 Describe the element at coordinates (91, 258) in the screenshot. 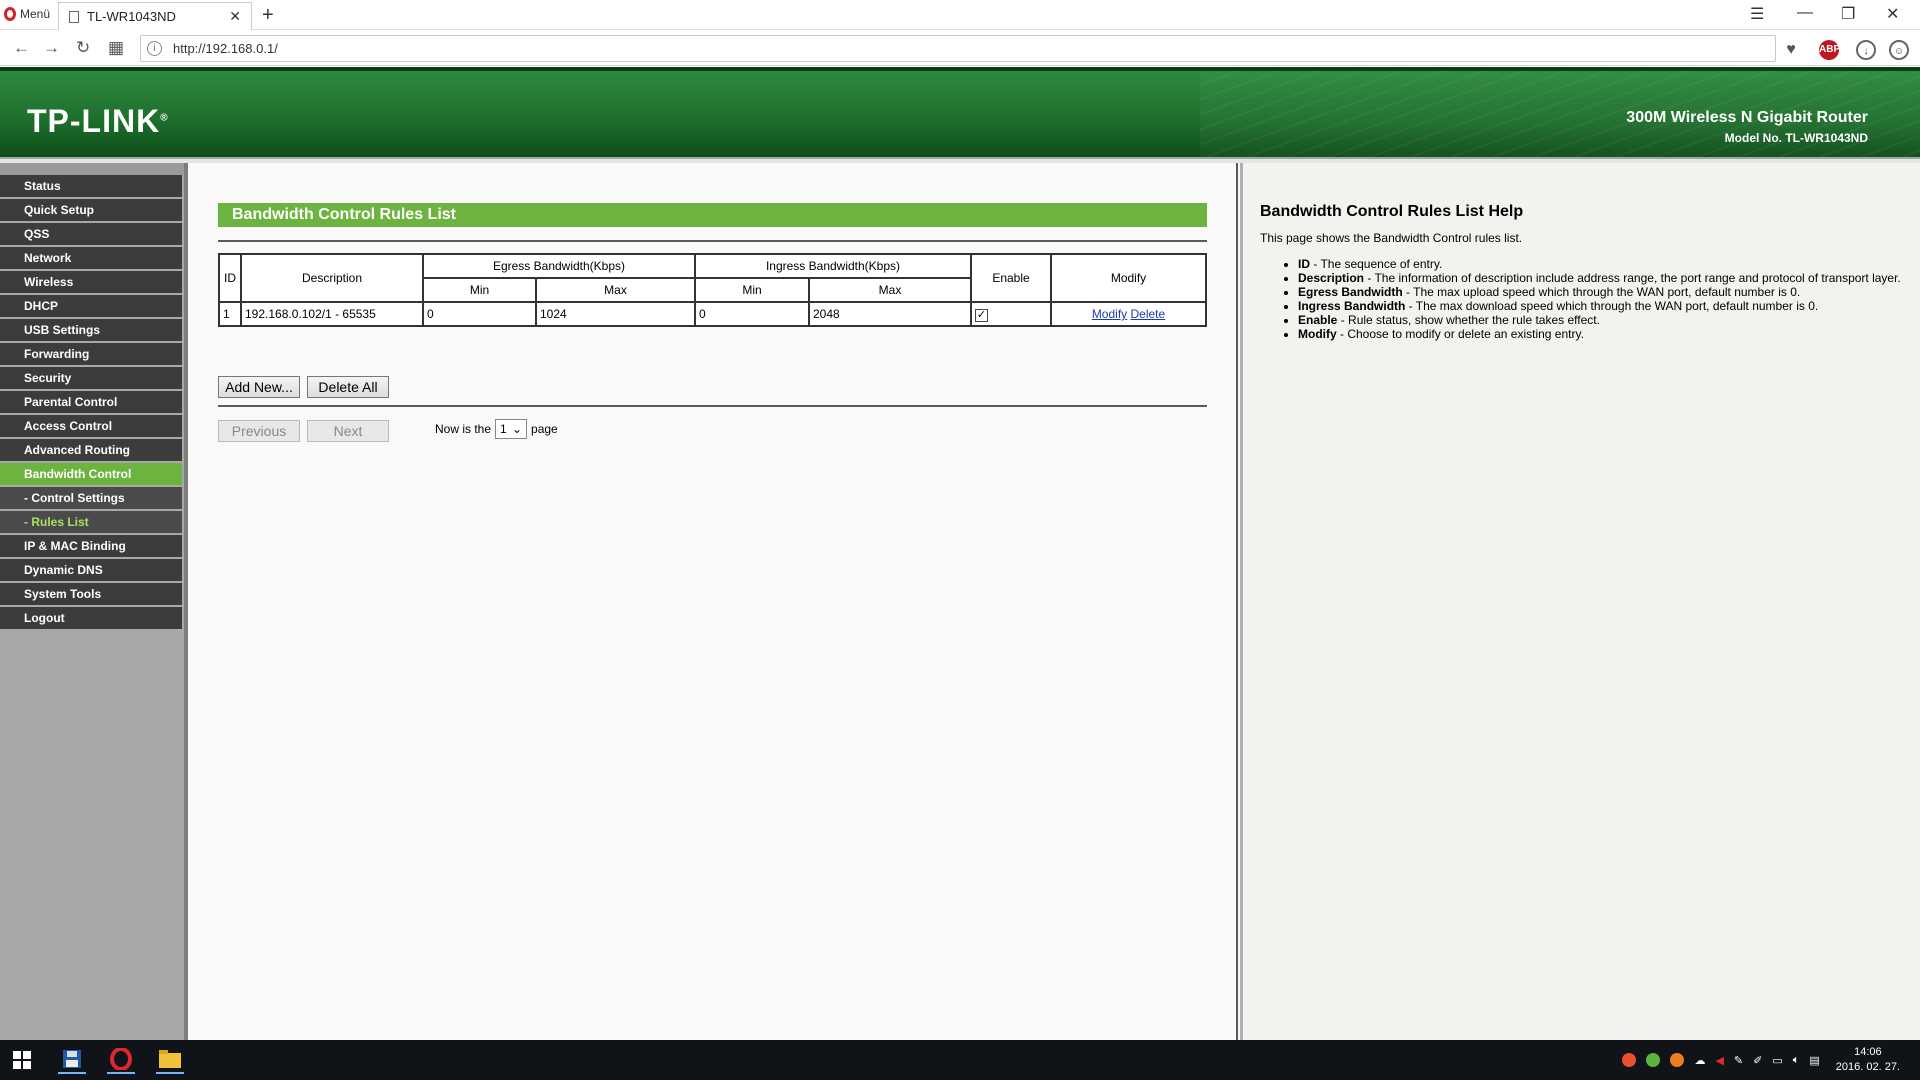

I see `nav-network: Network` at that location.